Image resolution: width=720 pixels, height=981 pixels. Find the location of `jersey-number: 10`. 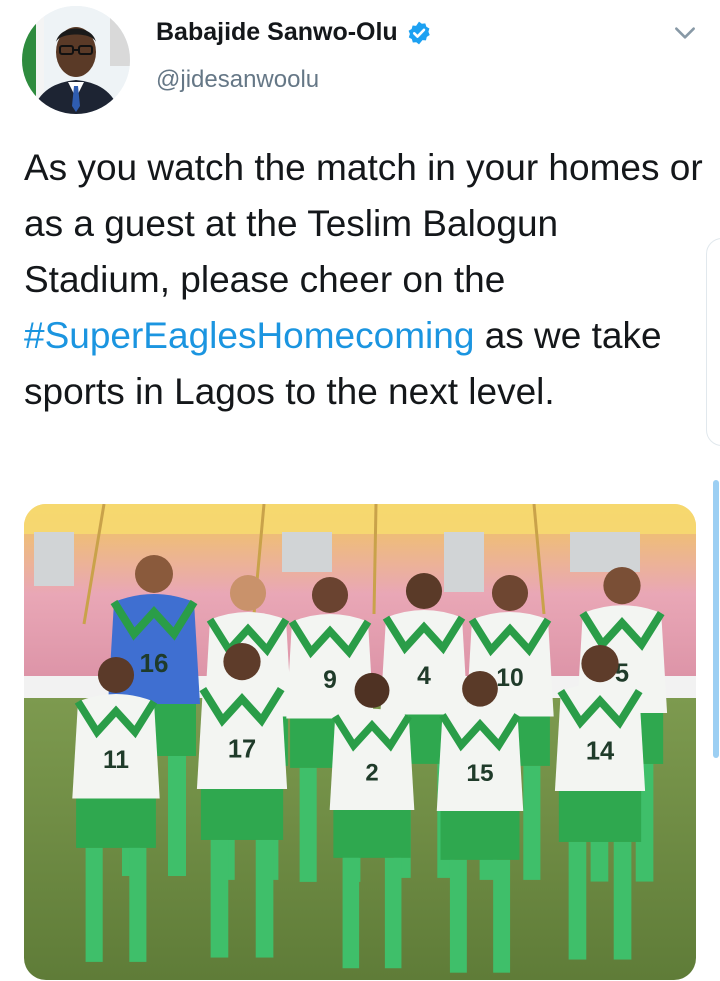

jersey-number: 10 is located at coordinates (509, 678).